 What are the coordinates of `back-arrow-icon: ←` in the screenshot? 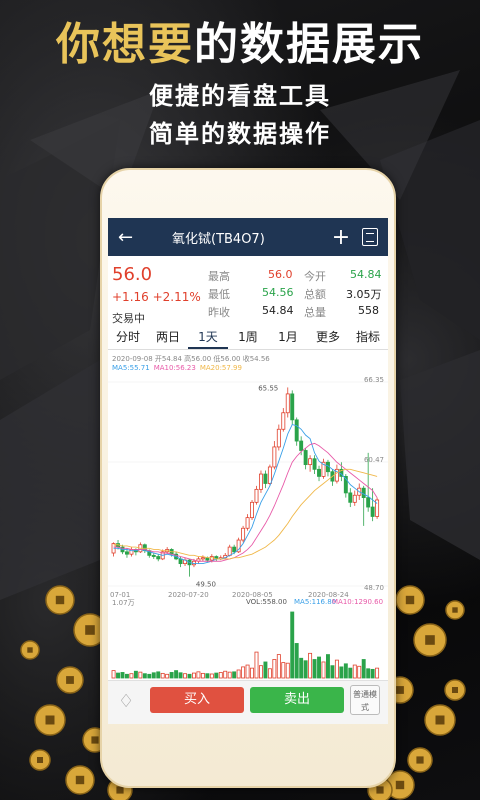 It's located at (130, 237).